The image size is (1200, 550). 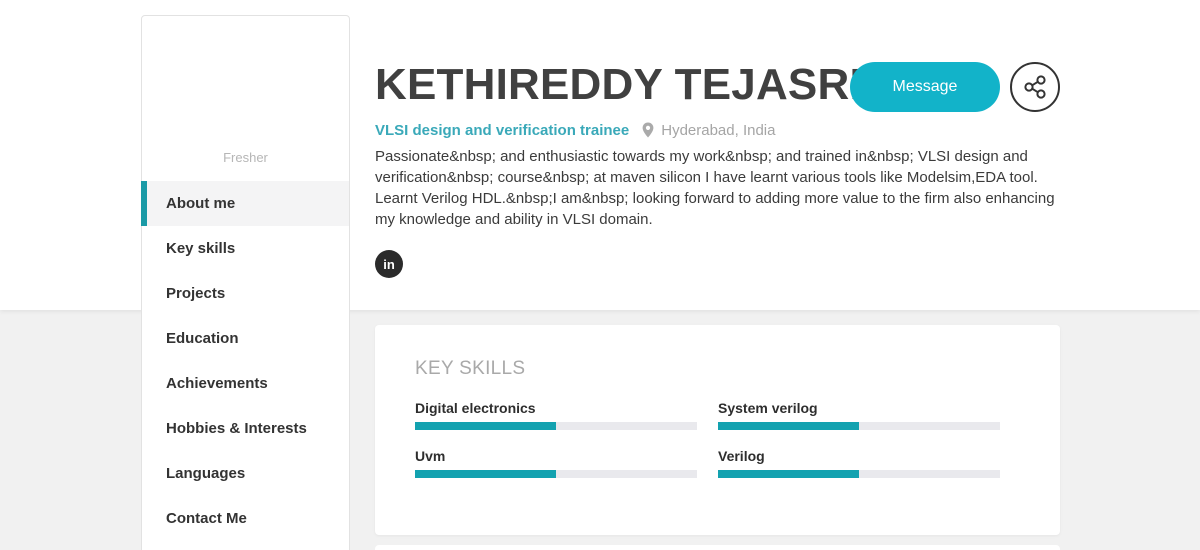 I want to click on profile-role: VLSI design and verification trainee, so click(x=502, y=130).